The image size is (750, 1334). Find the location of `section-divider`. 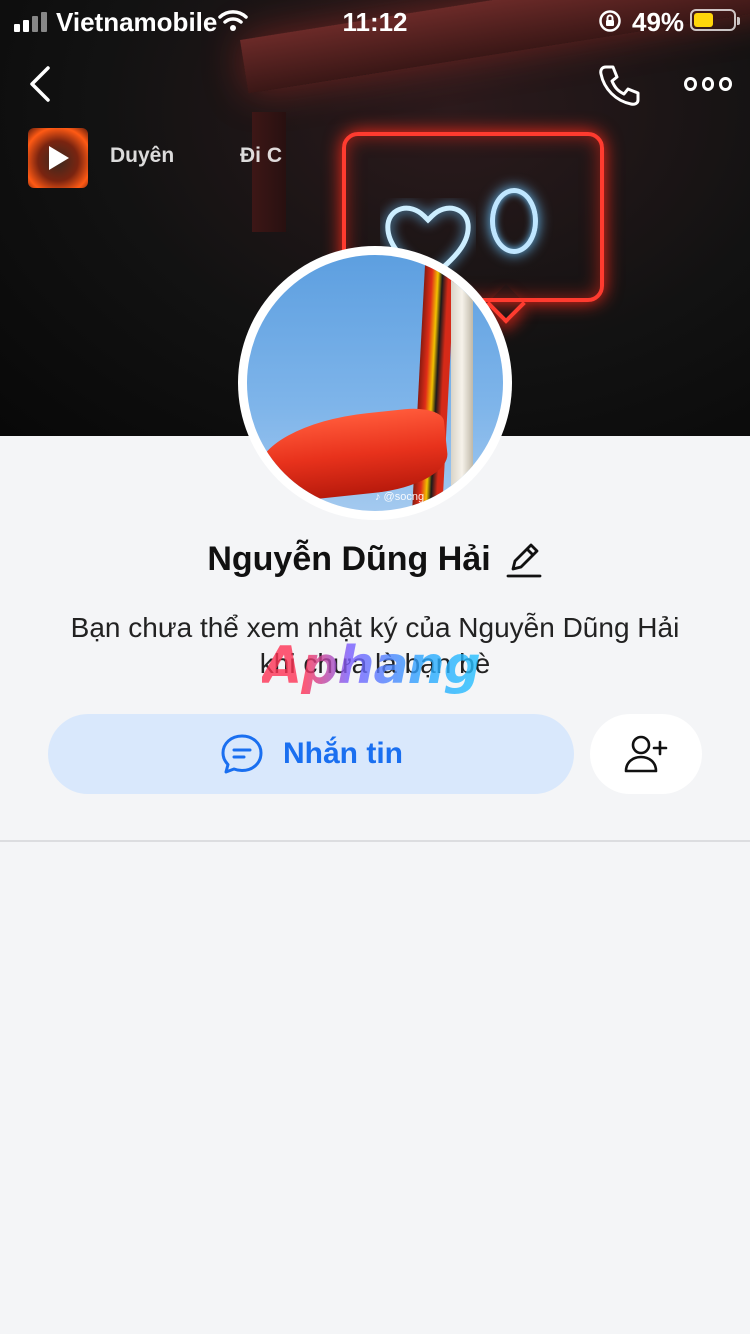

section-divider is located at coordinates (375, 841).